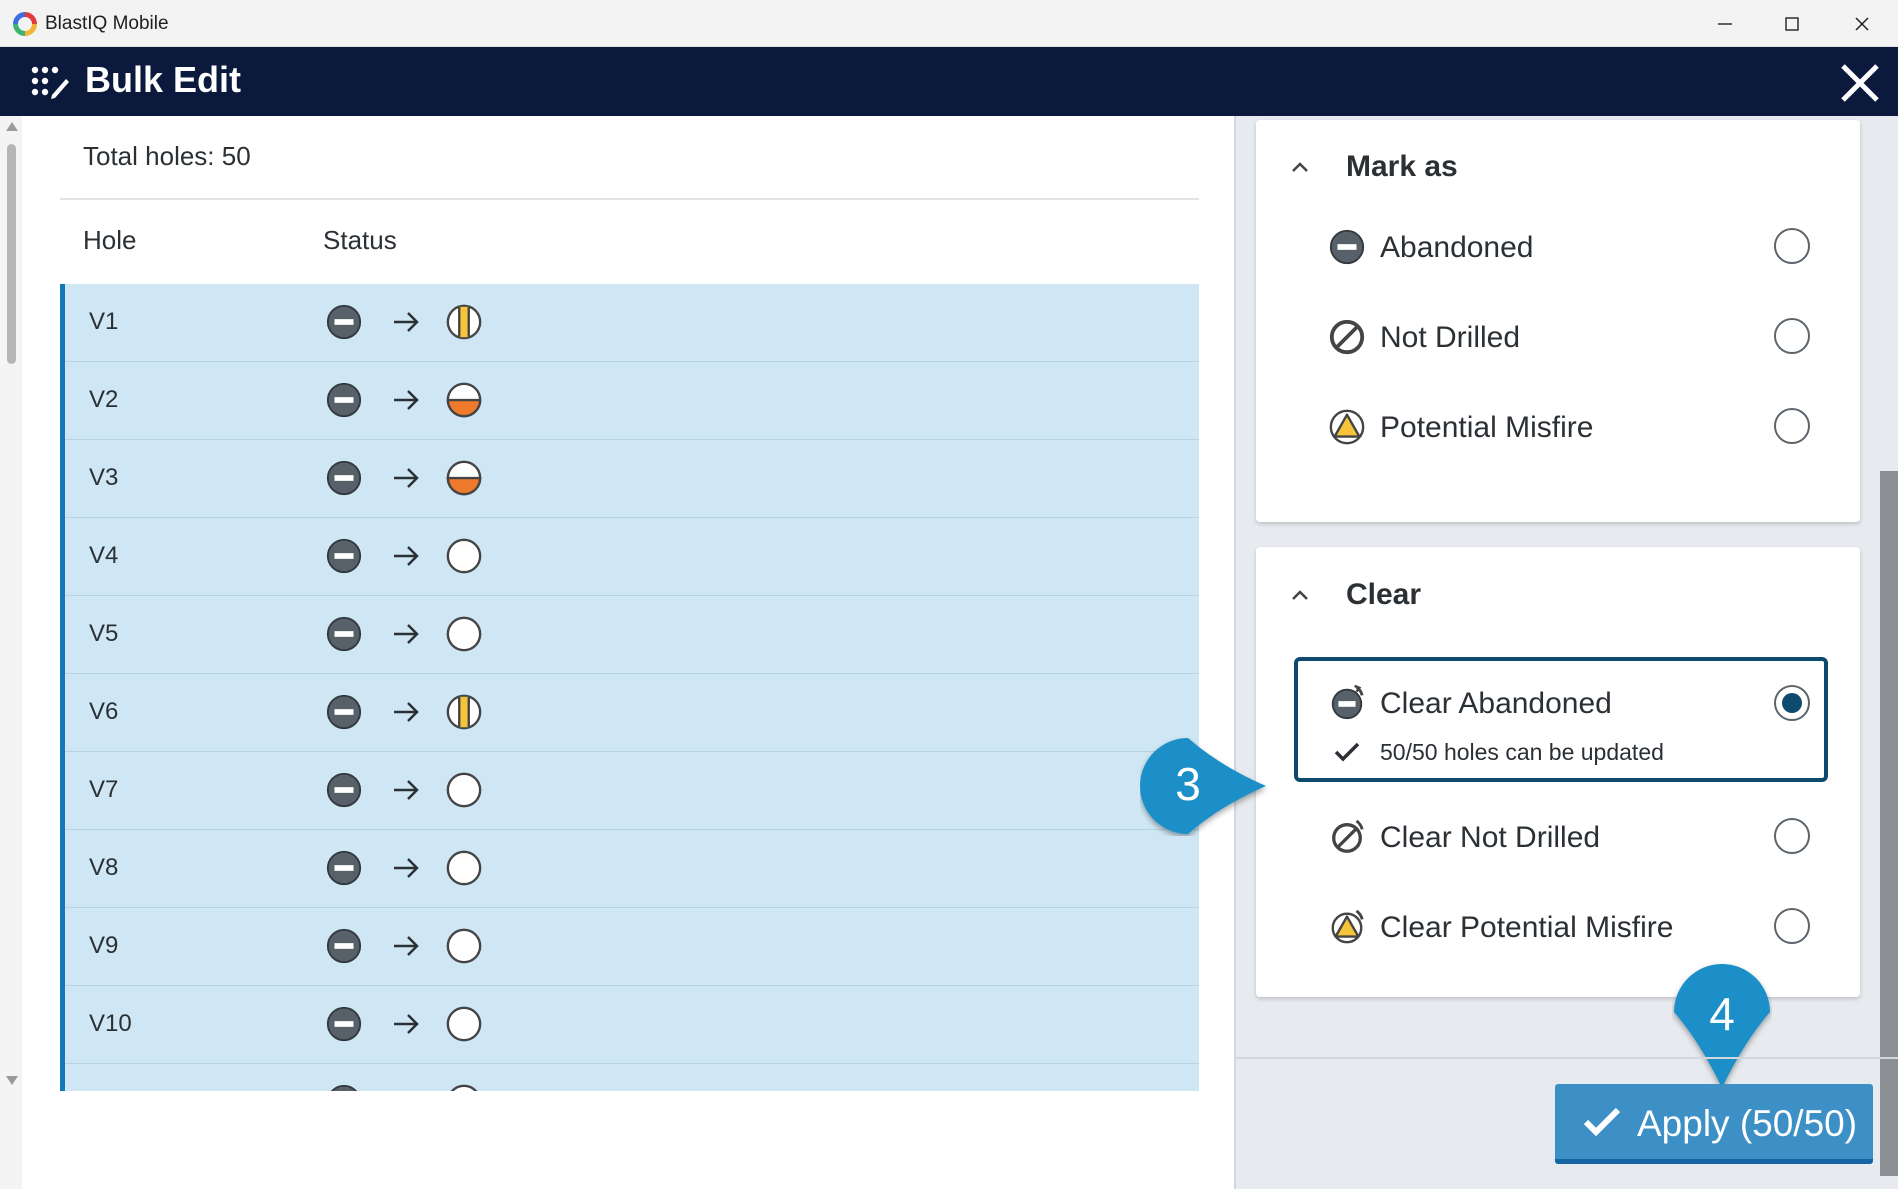 This screenshot has height=1189, width=1898. Describe the element at coordinates (1722, 1014) in the screenshot. I see `step-4-number: 4` at that location.